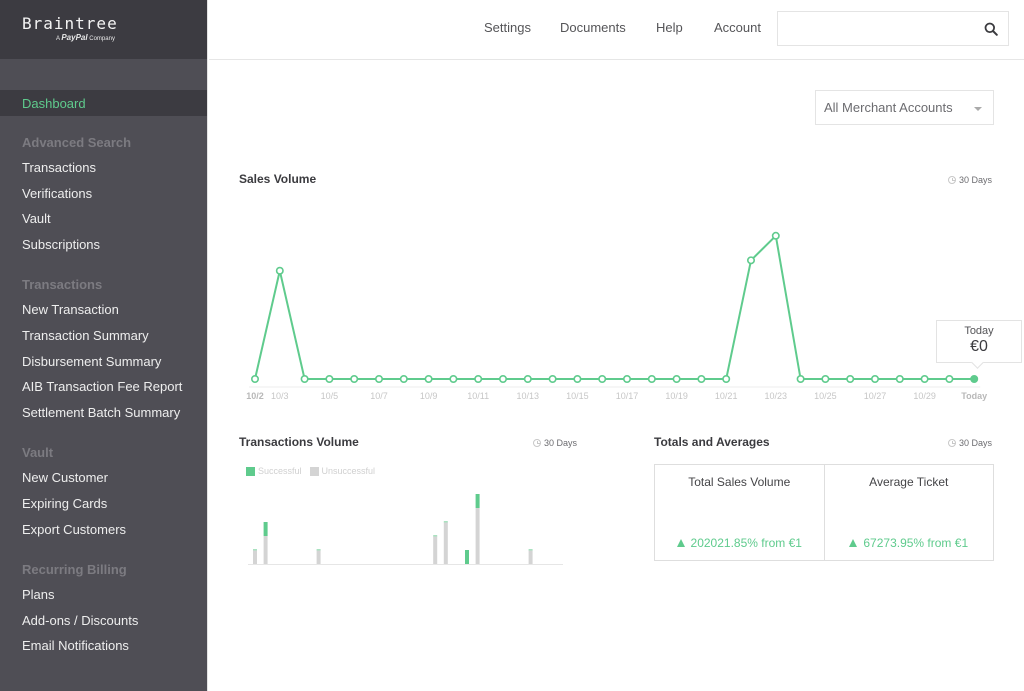 This screenshot has width=1024, height=691. What do you see at coordinates (250, 471) in the screenshot?
I see `legend-swatch-successful` at bounding box center [250, 471].